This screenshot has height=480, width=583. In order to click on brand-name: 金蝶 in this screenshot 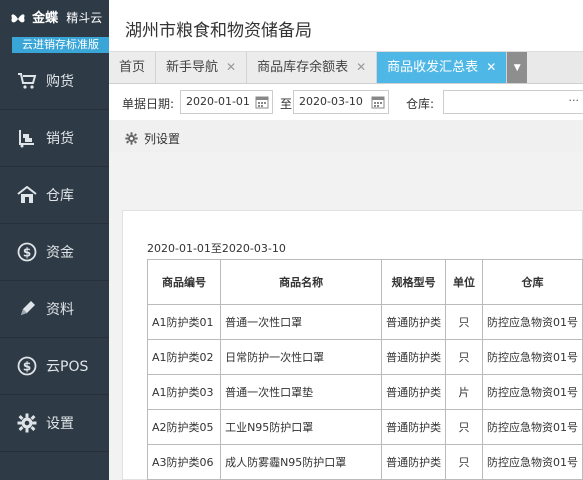, I will do `click(45, 18)`.